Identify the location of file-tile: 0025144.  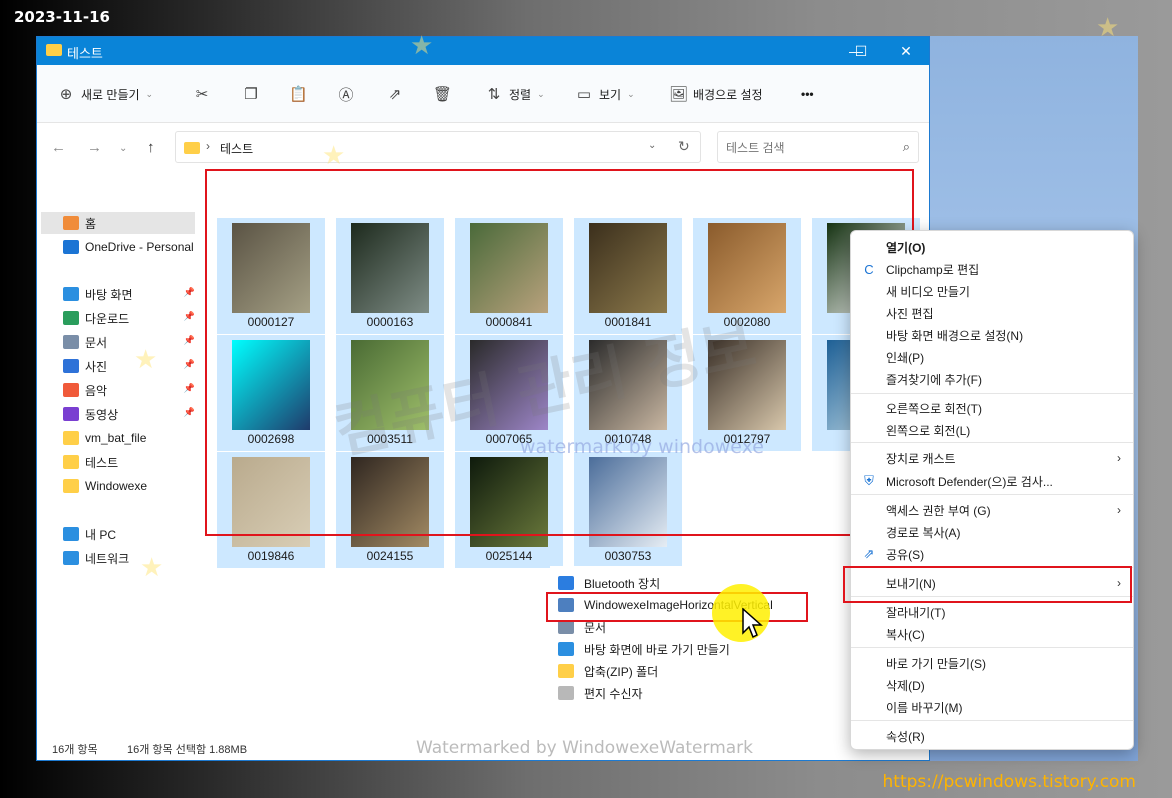
(509, 510).